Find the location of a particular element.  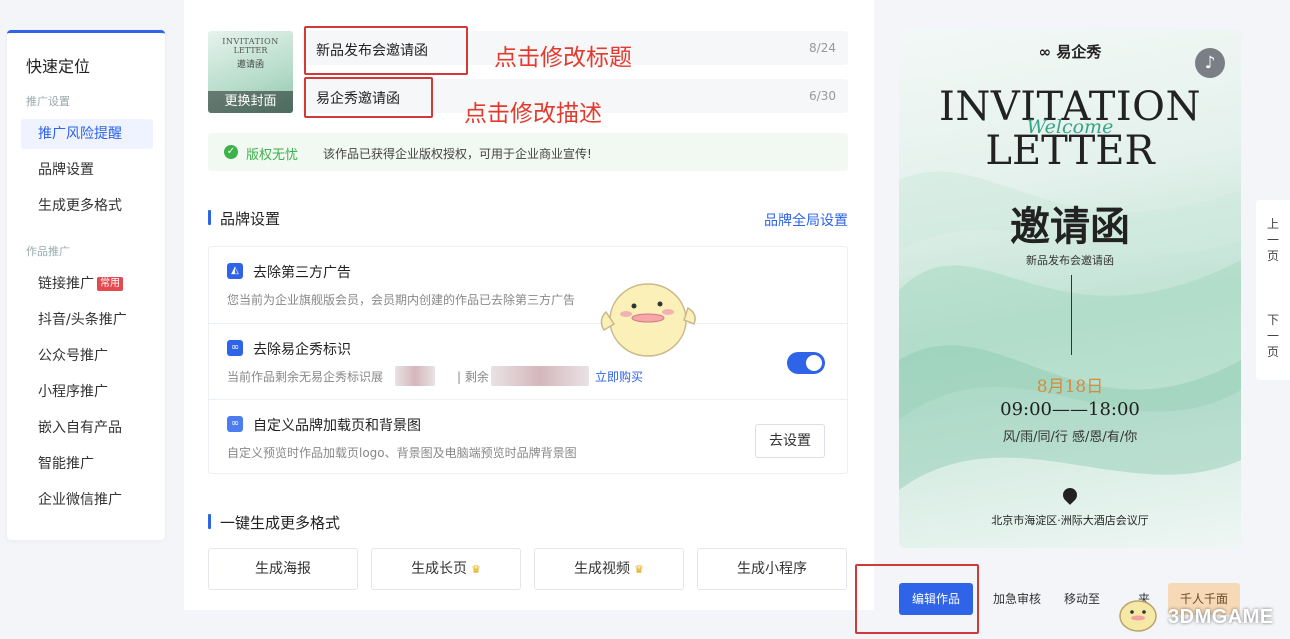

sidebar-item-mini-program: 小程序推广 is located at coordinates (87, 392).